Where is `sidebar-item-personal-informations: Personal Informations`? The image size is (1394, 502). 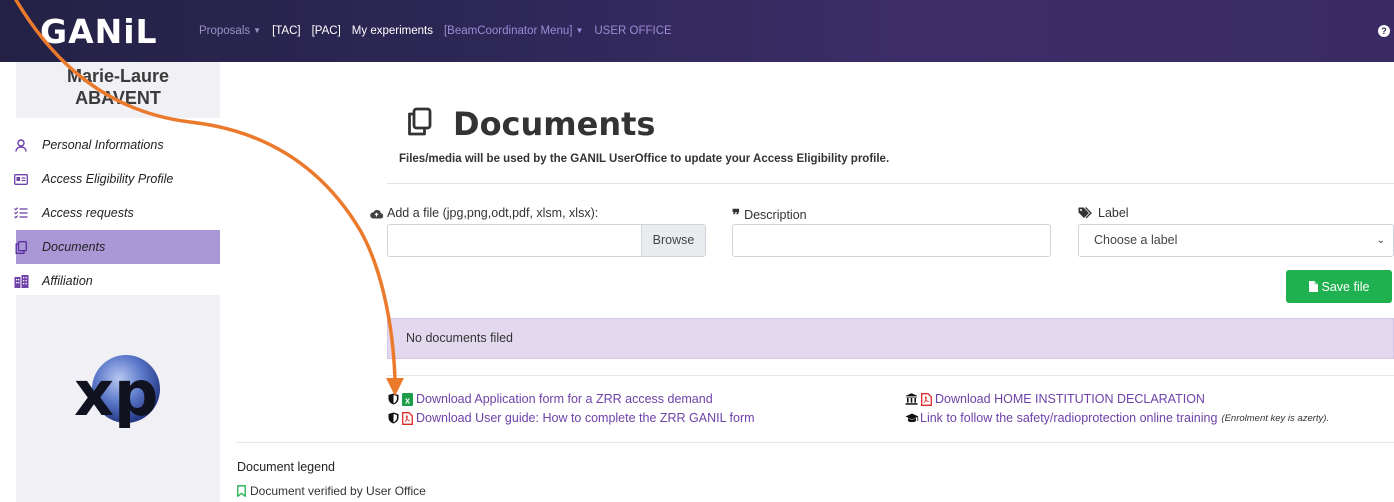
sidebar-item-personal-informations: Personal Informations is located at coordinates (117, 145).